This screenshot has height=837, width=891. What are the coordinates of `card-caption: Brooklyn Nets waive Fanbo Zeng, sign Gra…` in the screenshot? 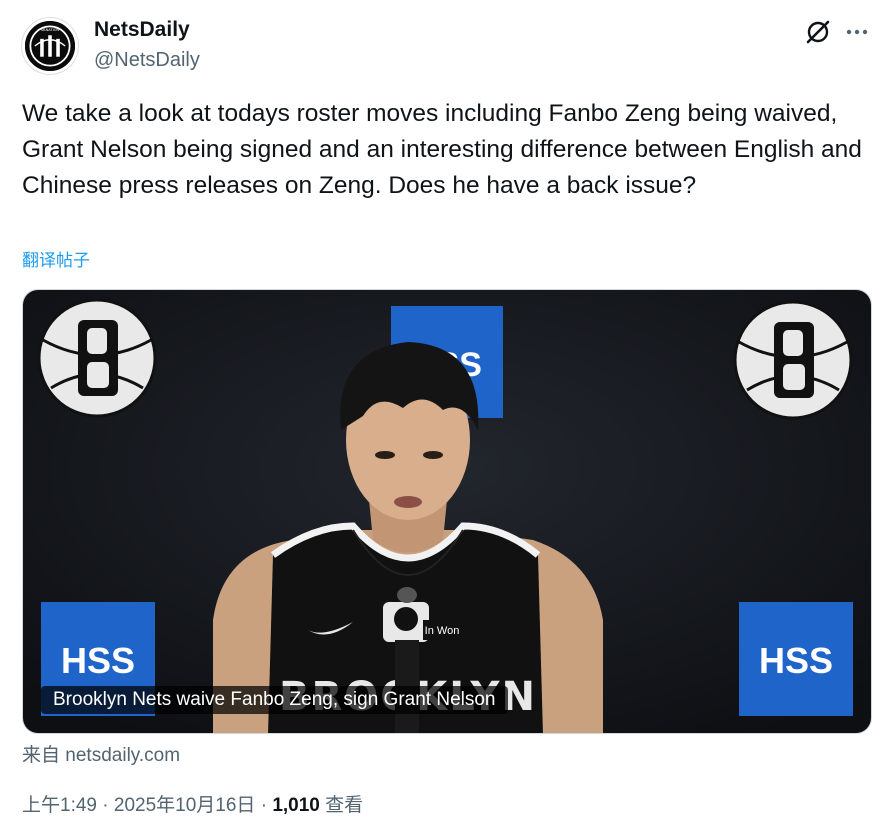 It's located at (274, 700).